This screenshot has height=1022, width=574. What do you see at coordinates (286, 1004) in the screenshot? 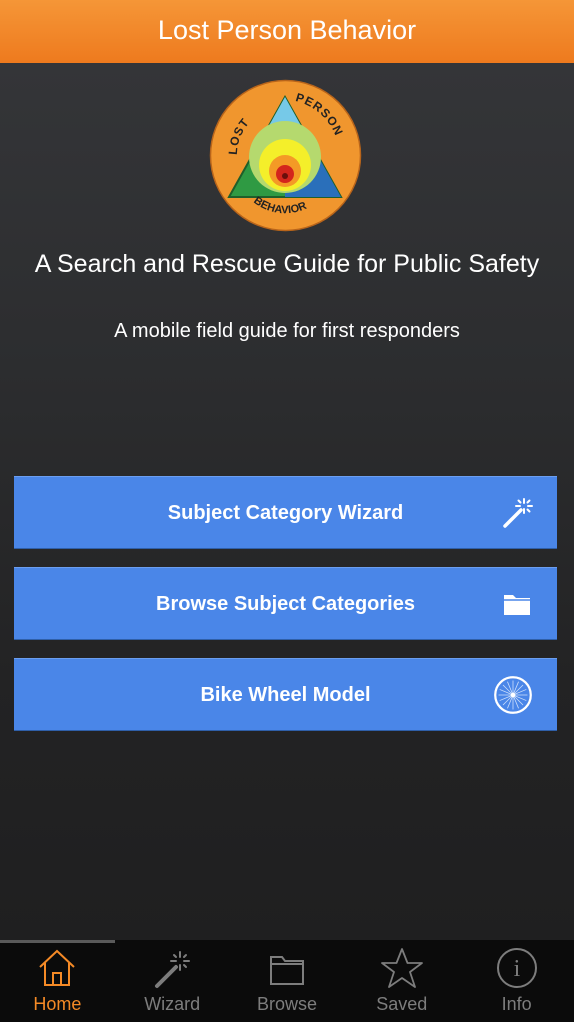
I see `tab-label: Browse` at bounding box center [286, 1004].